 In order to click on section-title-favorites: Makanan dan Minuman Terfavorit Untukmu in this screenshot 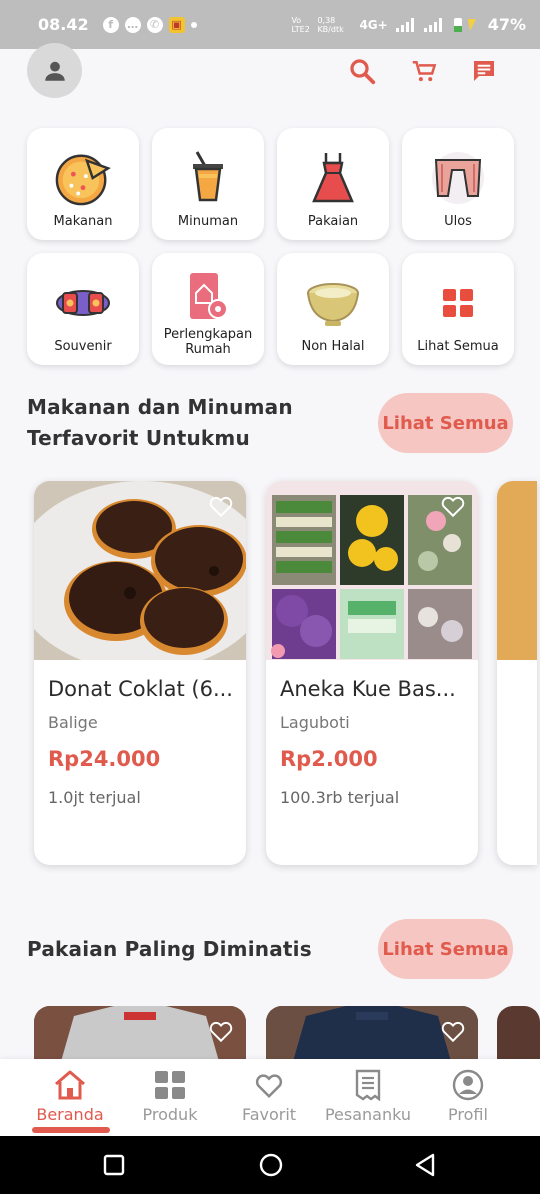, I will do `click(160, 423)`.